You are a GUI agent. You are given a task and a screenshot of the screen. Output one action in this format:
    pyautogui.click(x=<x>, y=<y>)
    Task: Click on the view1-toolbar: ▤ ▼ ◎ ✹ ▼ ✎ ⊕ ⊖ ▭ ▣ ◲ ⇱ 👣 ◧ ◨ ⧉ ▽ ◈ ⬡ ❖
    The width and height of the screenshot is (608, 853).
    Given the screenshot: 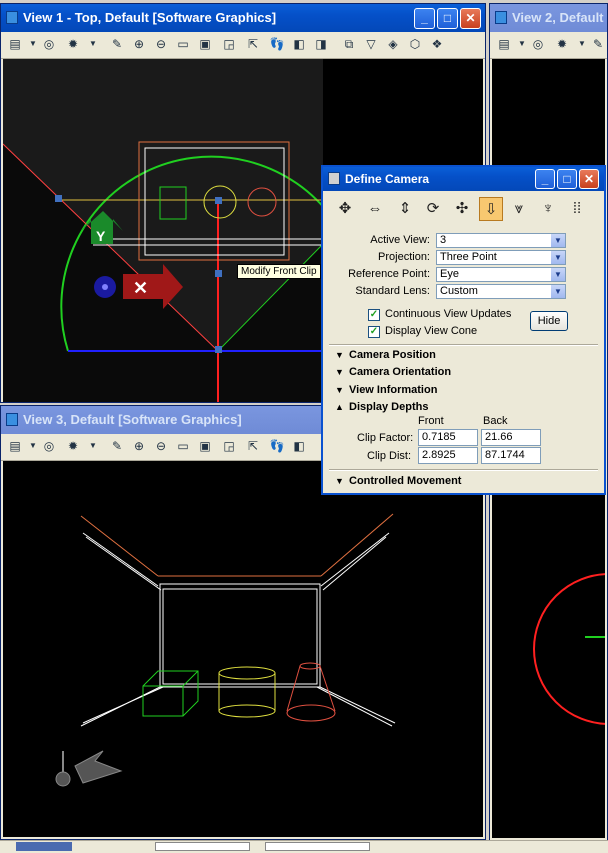 What is the action you would take?
    pyautogui.click(x=243, y=45)
    